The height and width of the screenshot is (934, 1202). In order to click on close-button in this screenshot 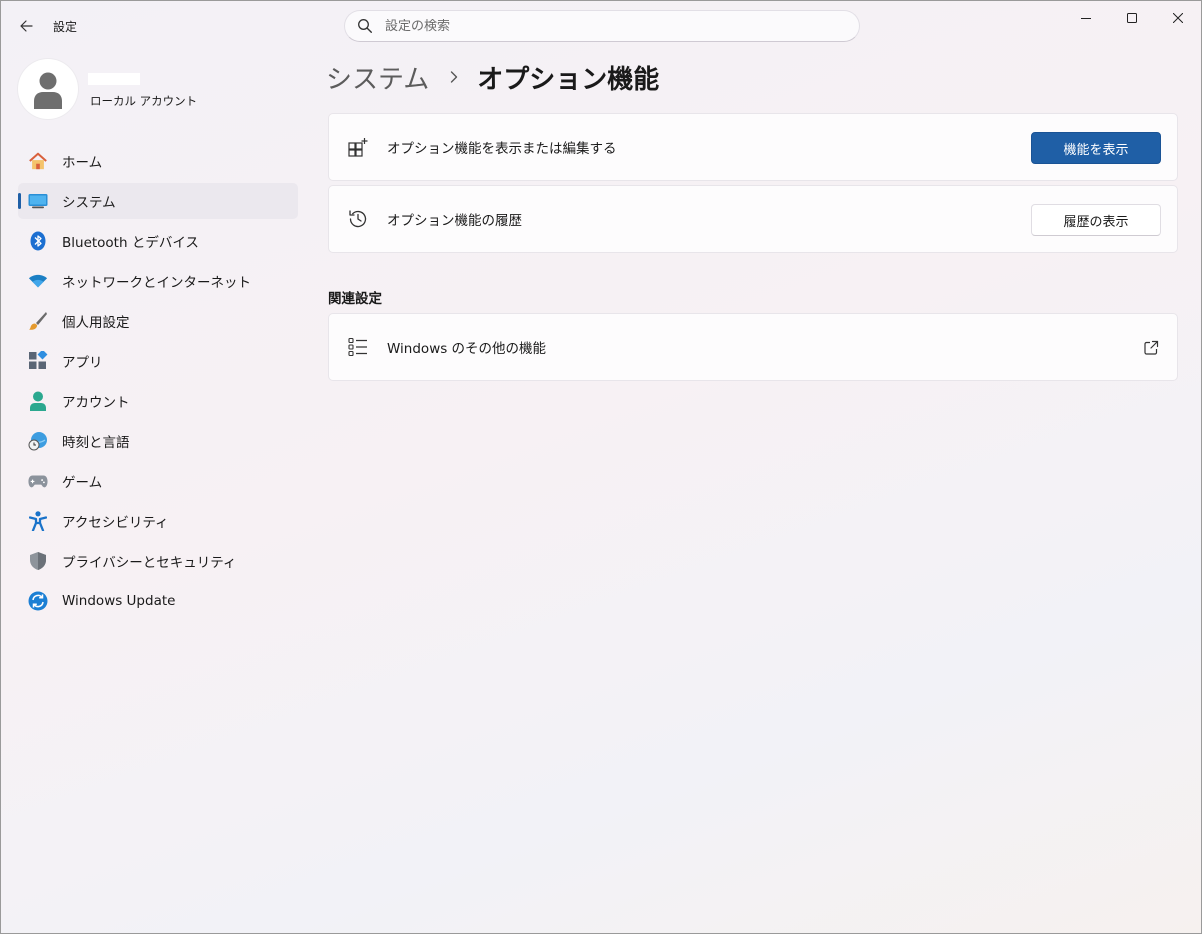, I will do `click(1178, 18)`.